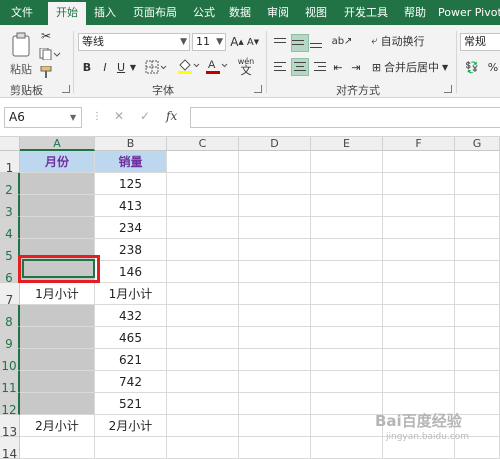  What do you see at coordinates (347, 250) in the screenshot?
I see `cell-e5` at bounding box center [347, 250].